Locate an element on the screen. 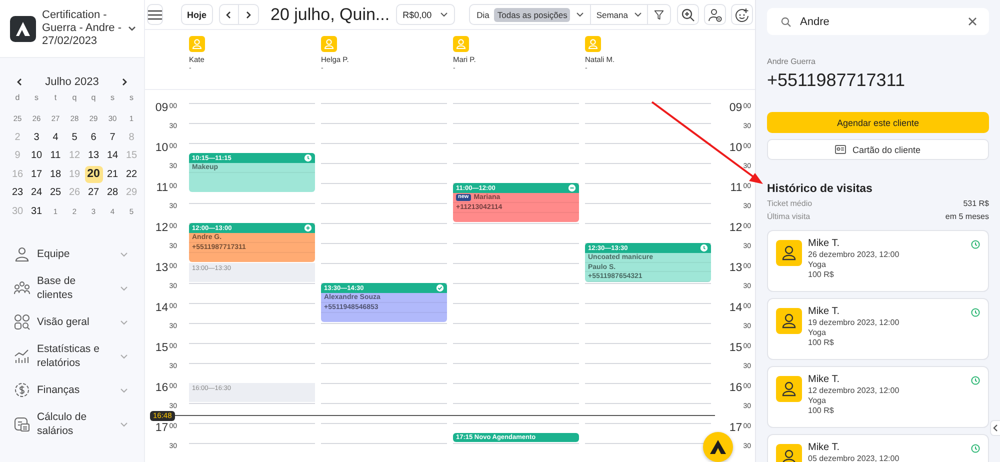 The width and height of the screenshot is (1000, 462). visit-card: Mike T. 19 dezembro 2023, 12:00 Yoga 100 R$ is located at coordinates (878, 329).